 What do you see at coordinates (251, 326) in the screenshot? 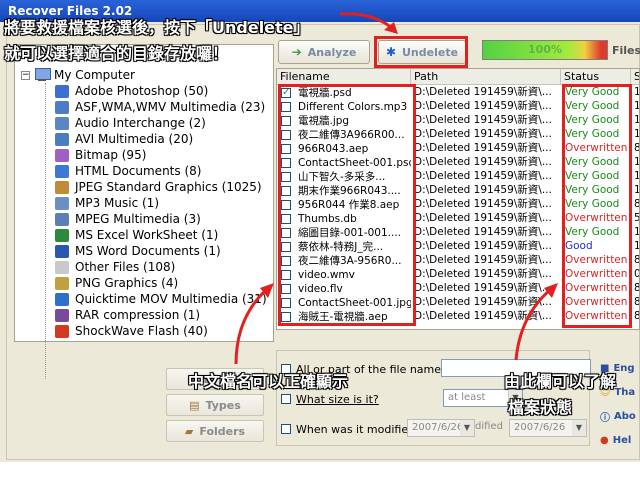
I see `arrow-to-filenames` at bounding box center [251, 326].